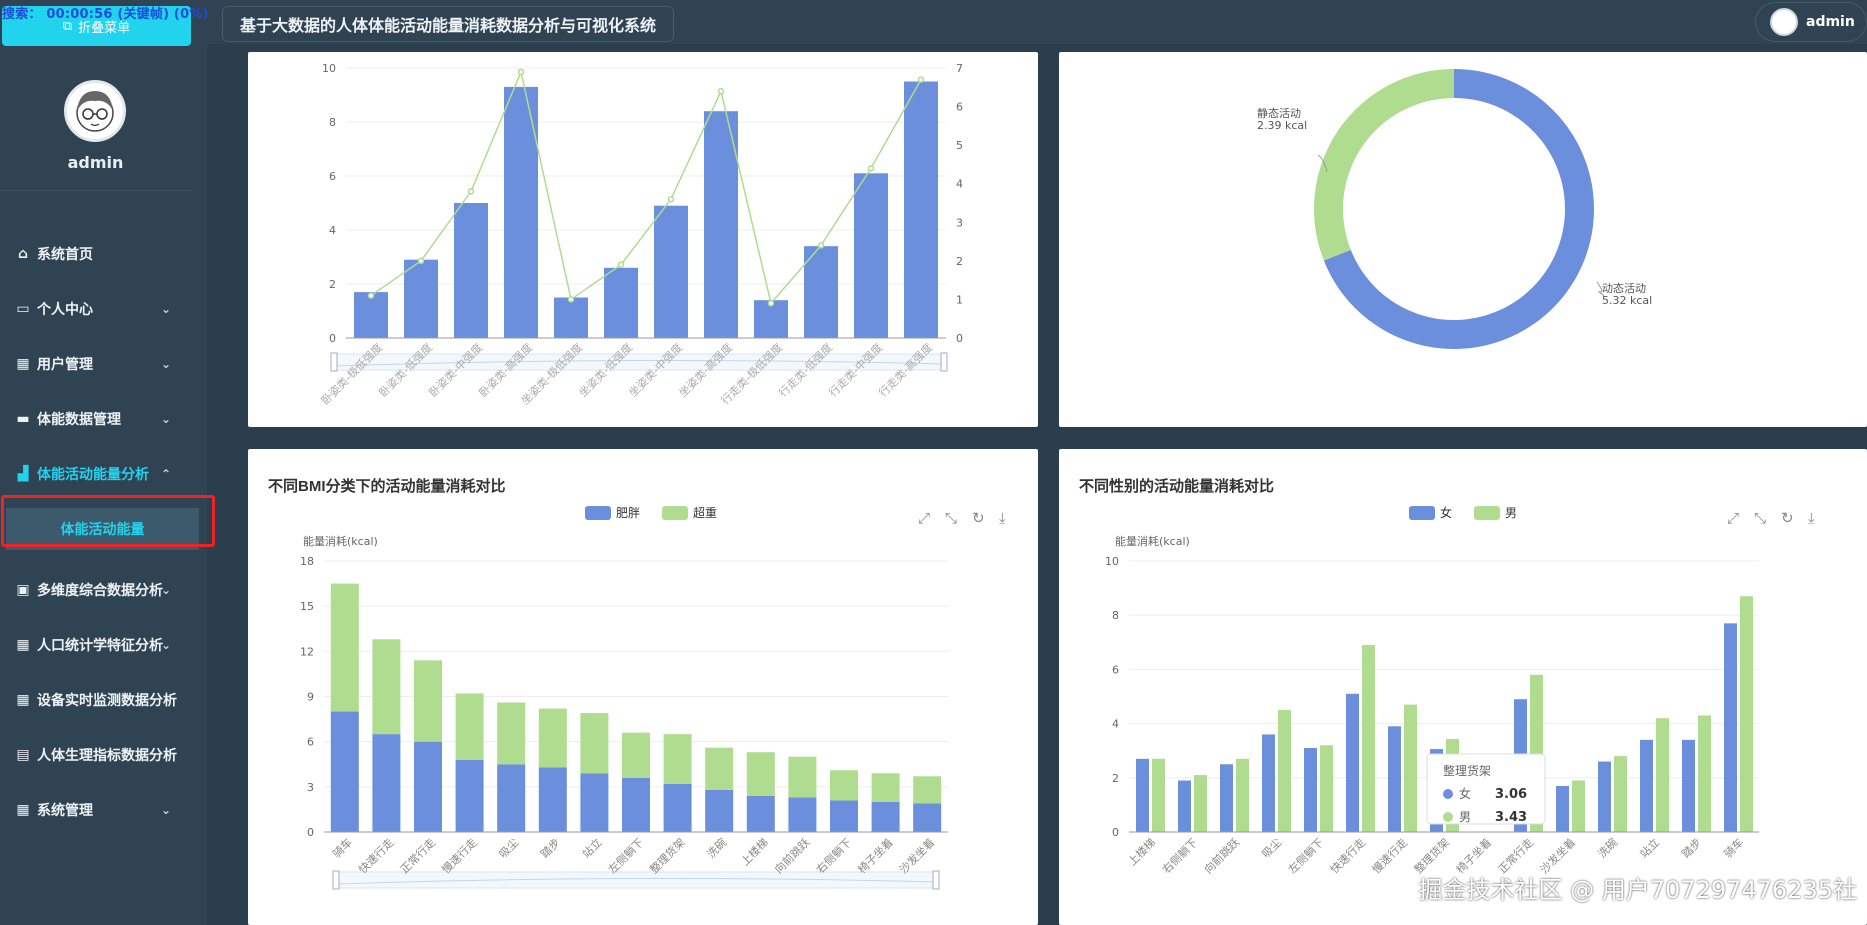 The height and width of the screenshot is (925, 1867). I want to click on y-tick-label: 15, so click(307, 606).